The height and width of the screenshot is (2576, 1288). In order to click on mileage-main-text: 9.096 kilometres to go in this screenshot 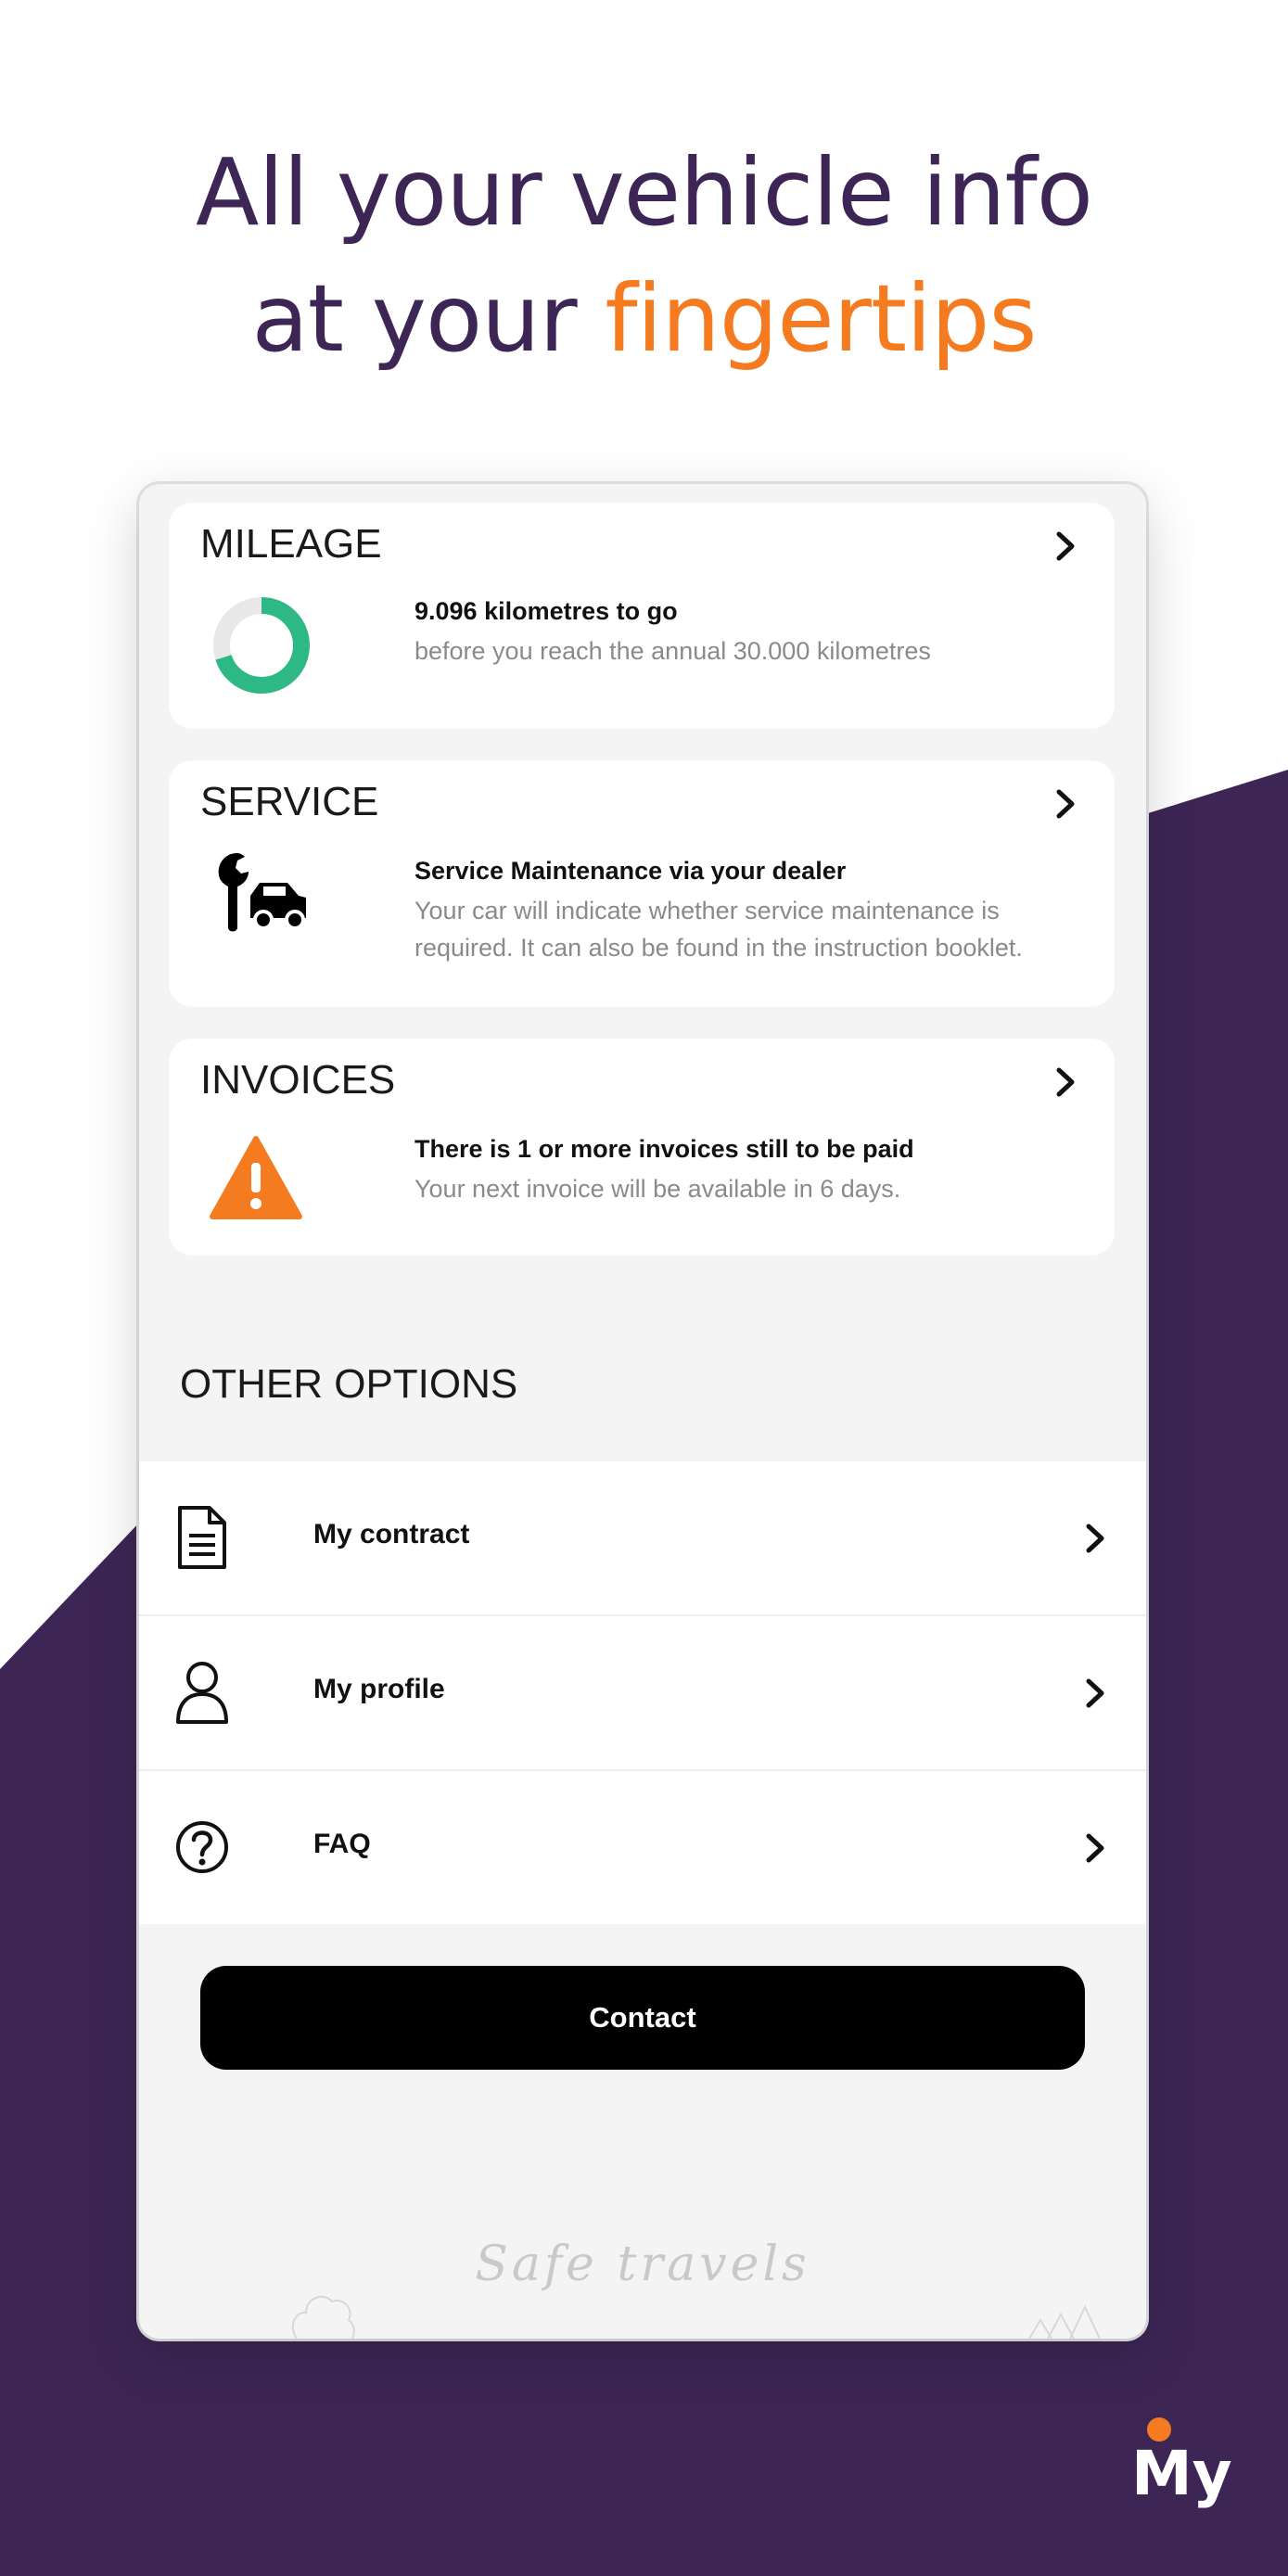, I will do `click(546, 611)`.